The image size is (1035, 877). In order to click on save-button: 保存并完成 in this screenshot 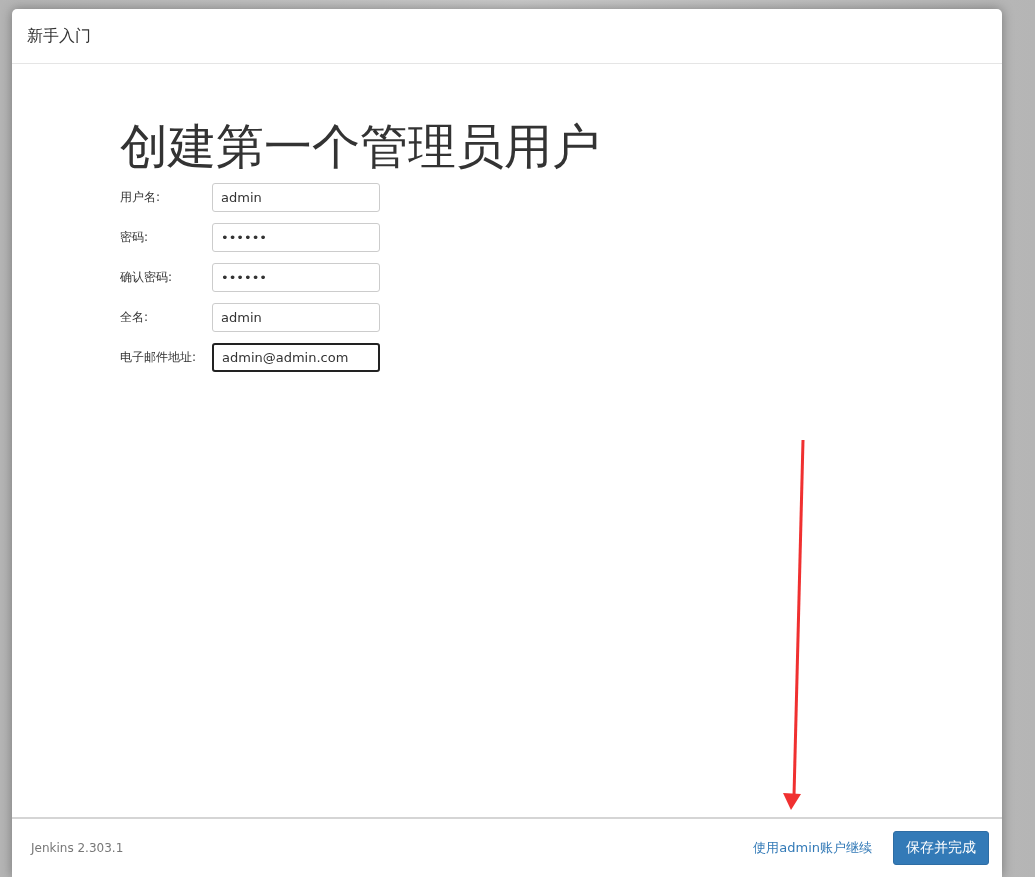, I will do `click(941, 848)`.